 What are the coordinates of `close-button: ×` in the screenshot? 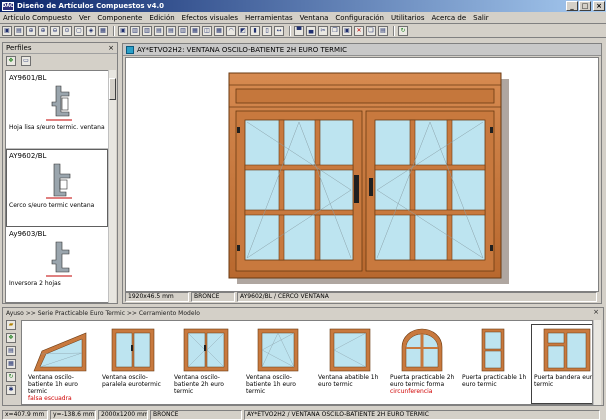 It's located at (599, 6).